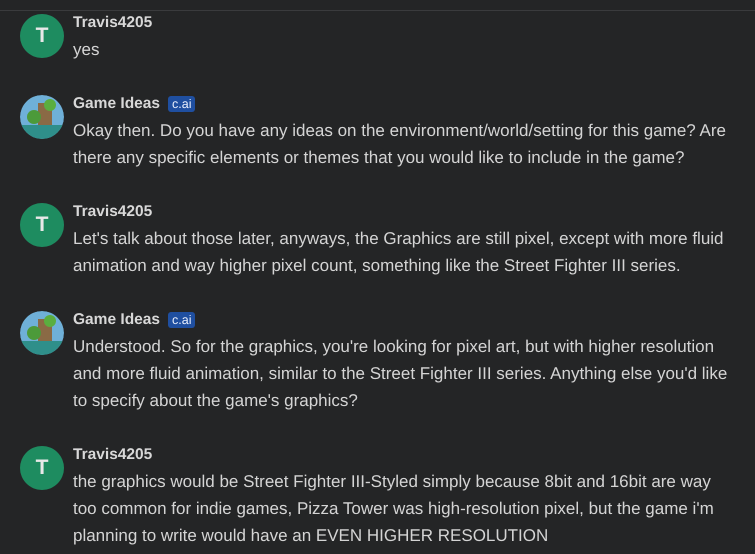 Image resolution: width=755 pixels, height=554 pixels. What do you see at coordinates (394, 509) in the screenshot?
I see `message-text: the graphics would be Street Fighter III-Styled simply because 8bit and 16bit are way too common for indie games, Pizza Tower was high-resolution pixel, but the game i'm planning to write would have an EVEN HIGHER RESOLUTION` at bounding box center [394, 509].